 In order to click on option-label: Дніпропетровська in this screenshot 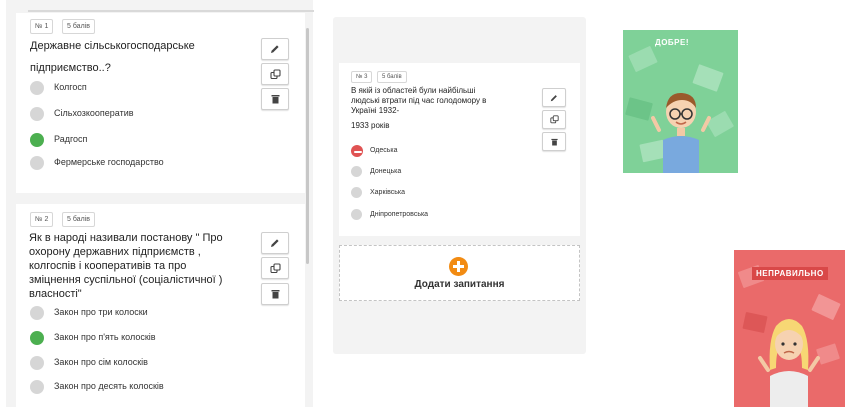, I will do `click(399, 214)`.